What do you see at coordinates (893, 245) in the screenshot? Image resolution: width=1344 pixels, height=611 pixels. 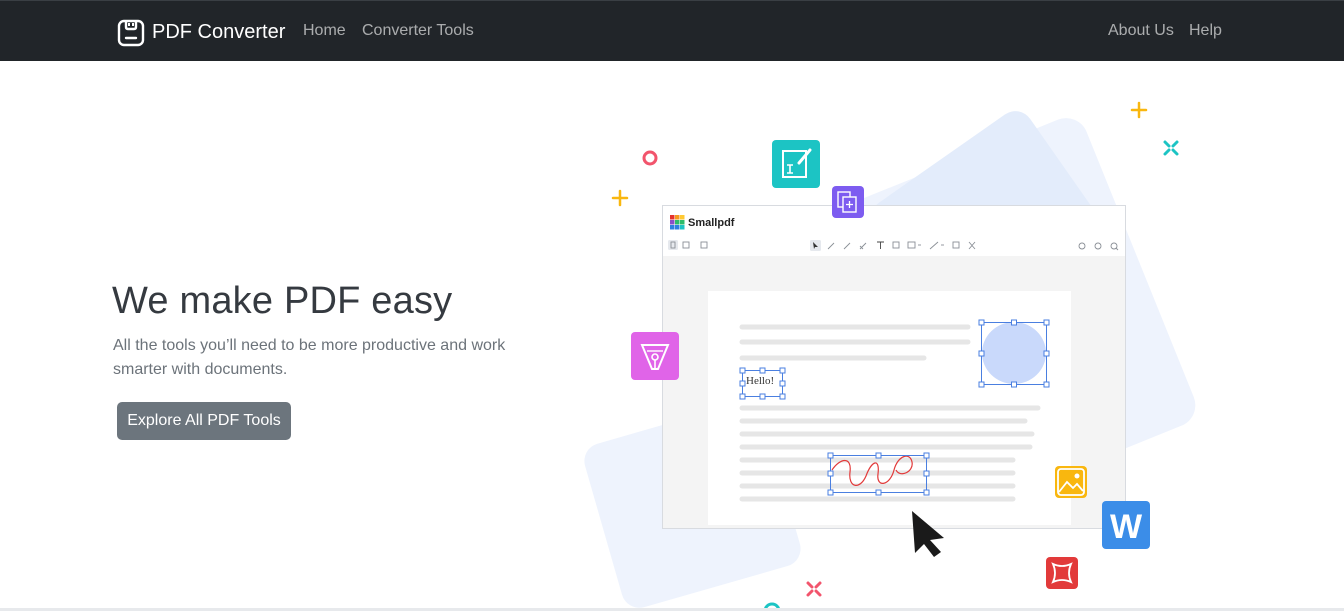 I see `toolbar-center` at bounding box center [893, 245].